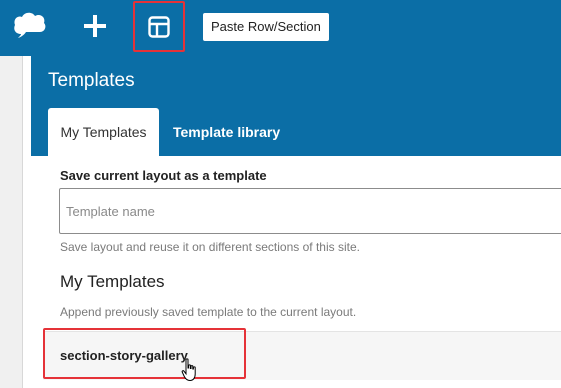 The height and width of the screenshot is (388, 561). Describe the element at coordinates (226, 132) in the screenshot. I see `tab-template-library: Template library` at that location.